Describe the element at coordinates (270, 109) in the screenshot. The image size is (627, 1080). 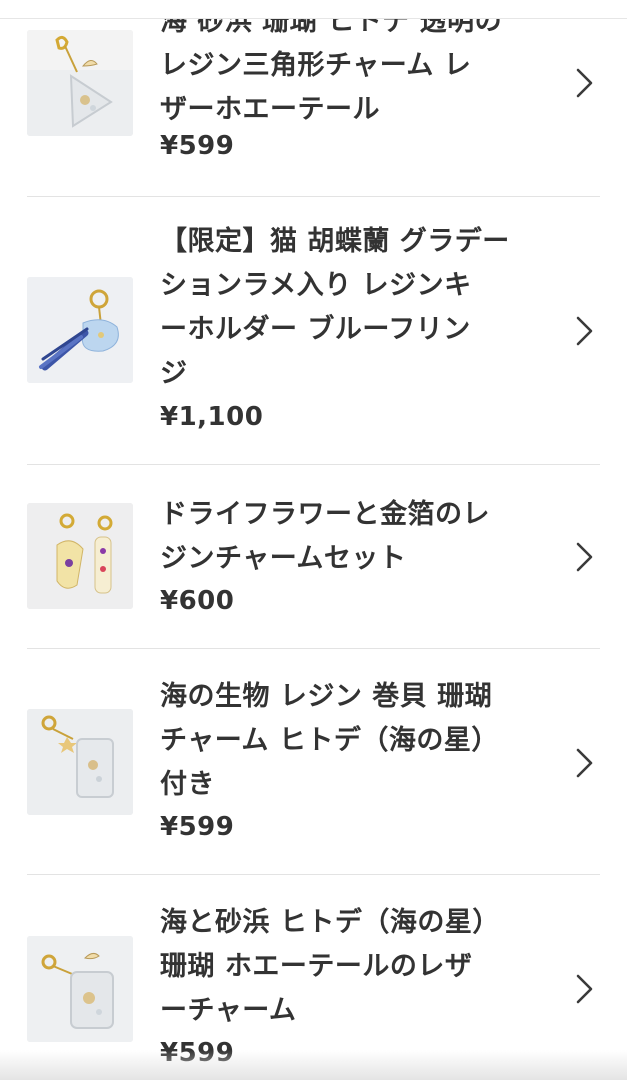
I see `product-title-line: ザーホエーテール` at that location.